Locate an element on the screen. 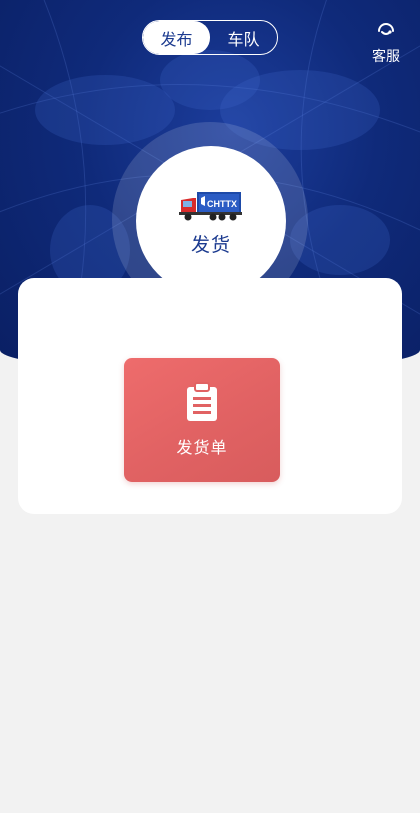 The image size is (420, 813). mode-segmented-control: 发布 车队 is located at coordinates (210, 37).